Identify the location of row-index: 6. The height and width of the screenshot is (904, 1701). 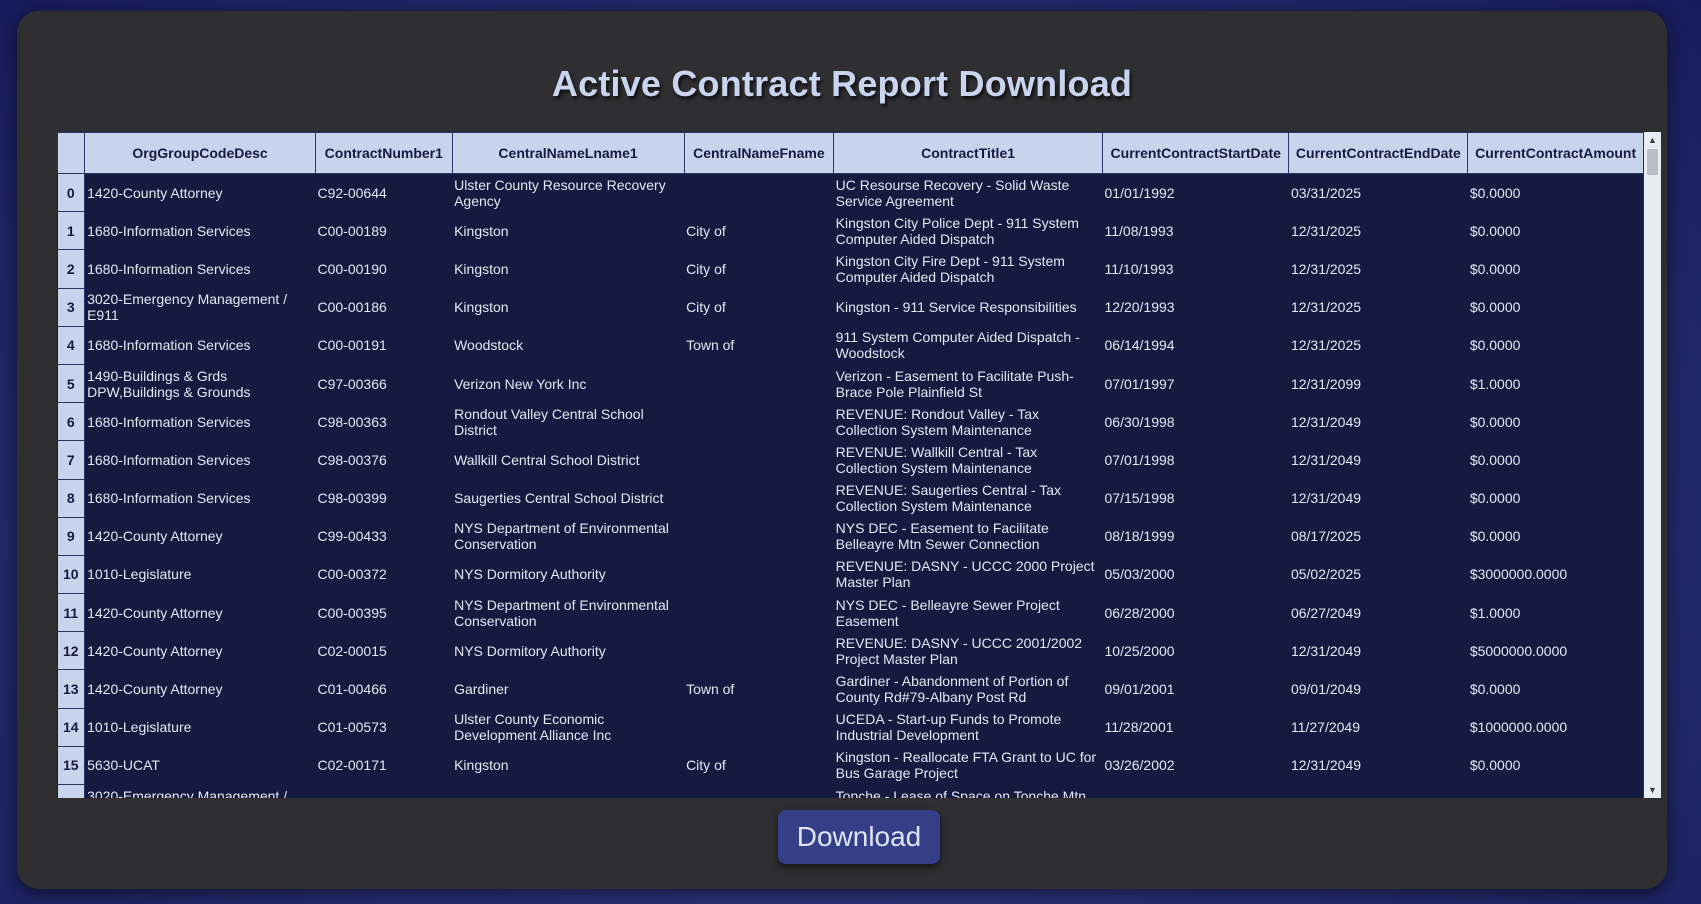
(71, 422).